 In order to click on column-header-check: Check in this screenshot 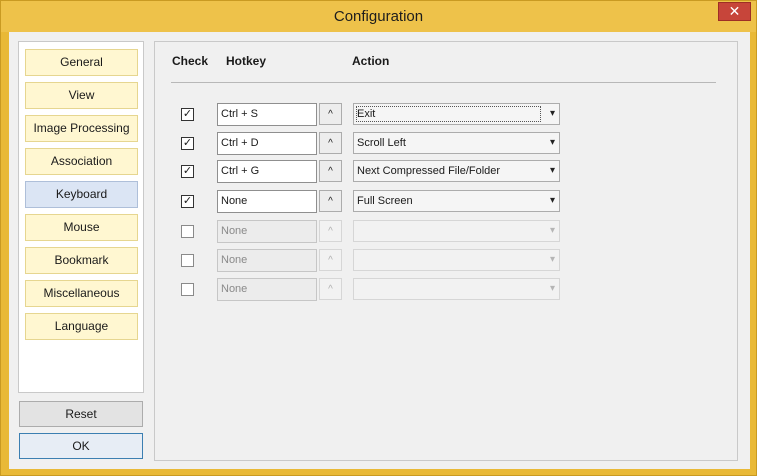, I will do `click(190, 61)`.